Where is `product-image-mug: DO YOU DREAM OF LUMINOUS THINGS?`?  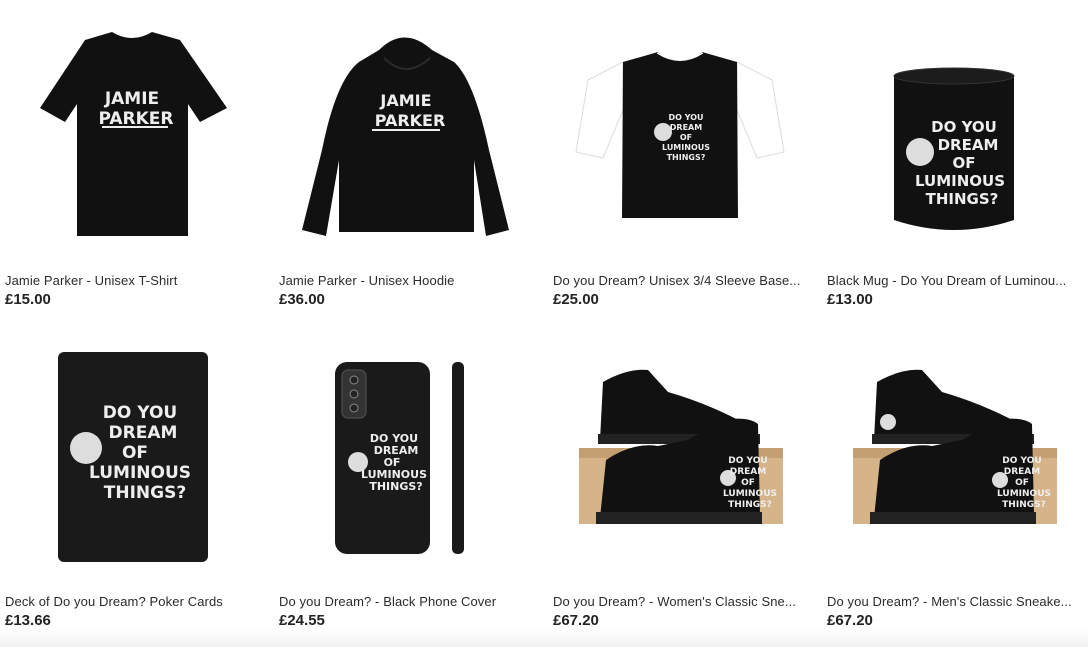
product-image-mug: DO YOU DREAM OF LUMINOUS THINGS? is located at coordinates (954, 127).